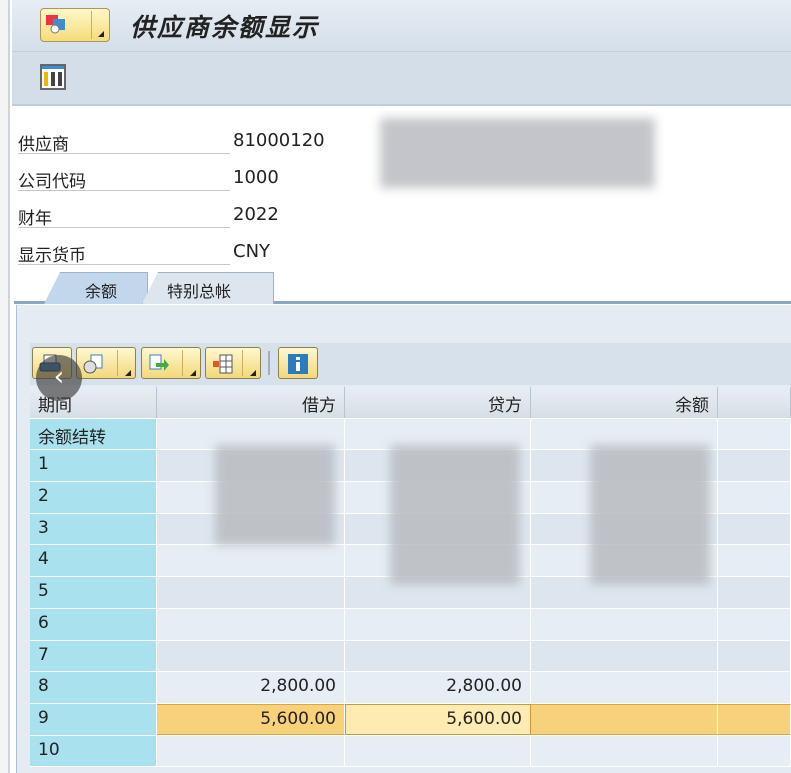 Image resolution: width=791 pixels, height=773 pixels. What do you see at coordinates (251, 402) in the screenshot?
I see `header-debit: 借方` at bounding box center [251, 402].